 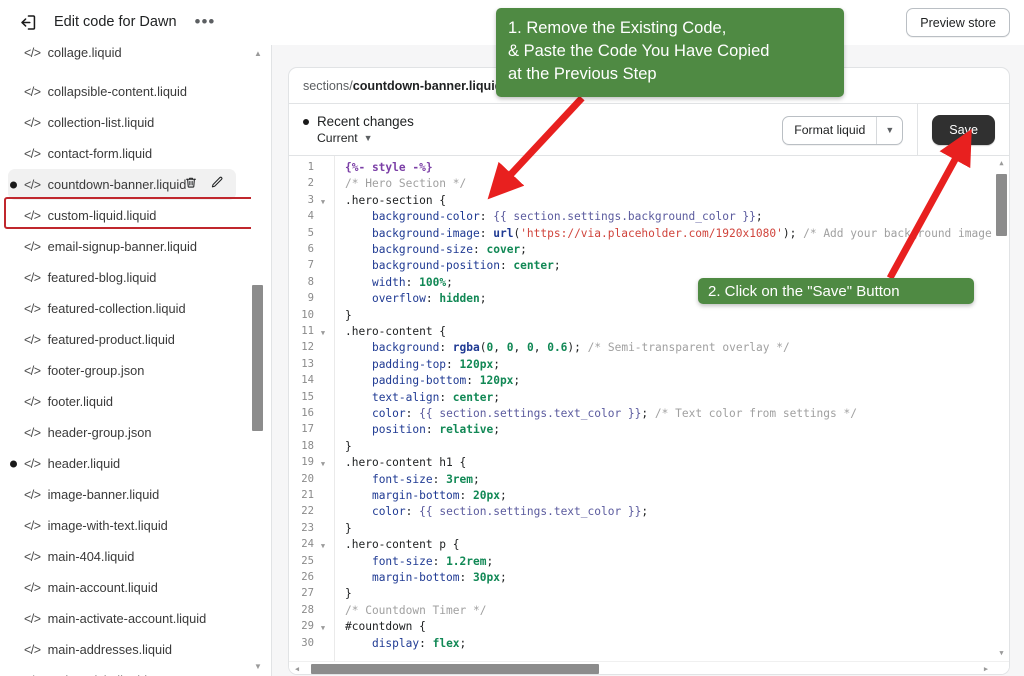 What do you see at coordinates (453, 265) in the screenshot?
I see `code-line: background-position: center;` at bounding box center [453, 265].